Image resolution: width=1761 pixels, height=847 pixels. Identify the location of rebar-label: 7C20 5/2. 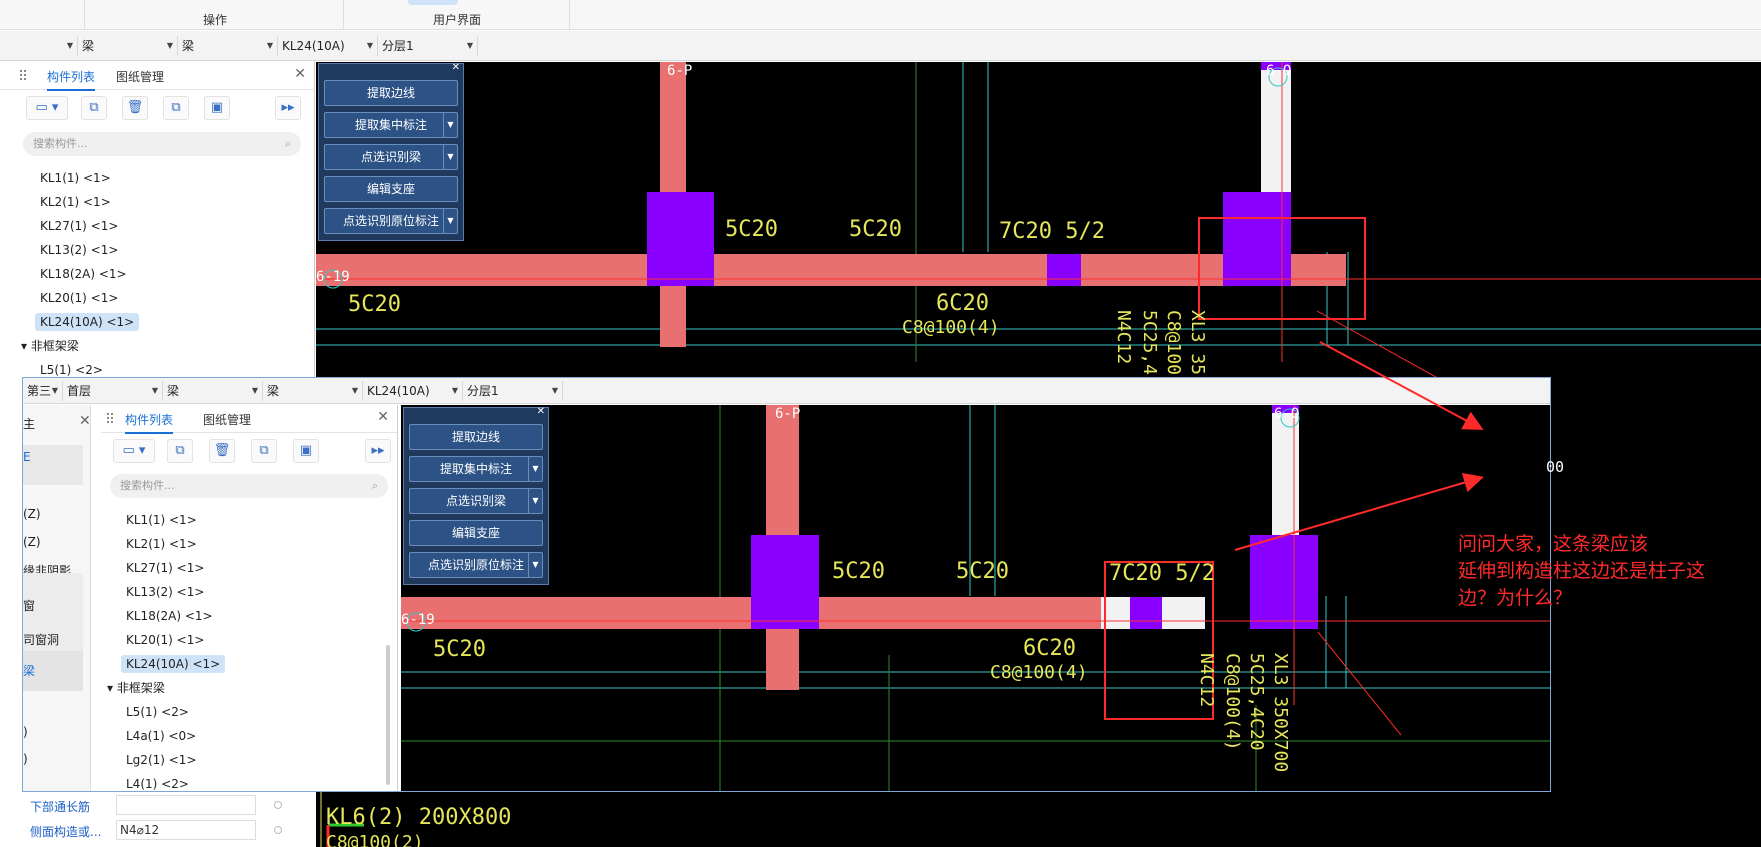
(1162, 573).